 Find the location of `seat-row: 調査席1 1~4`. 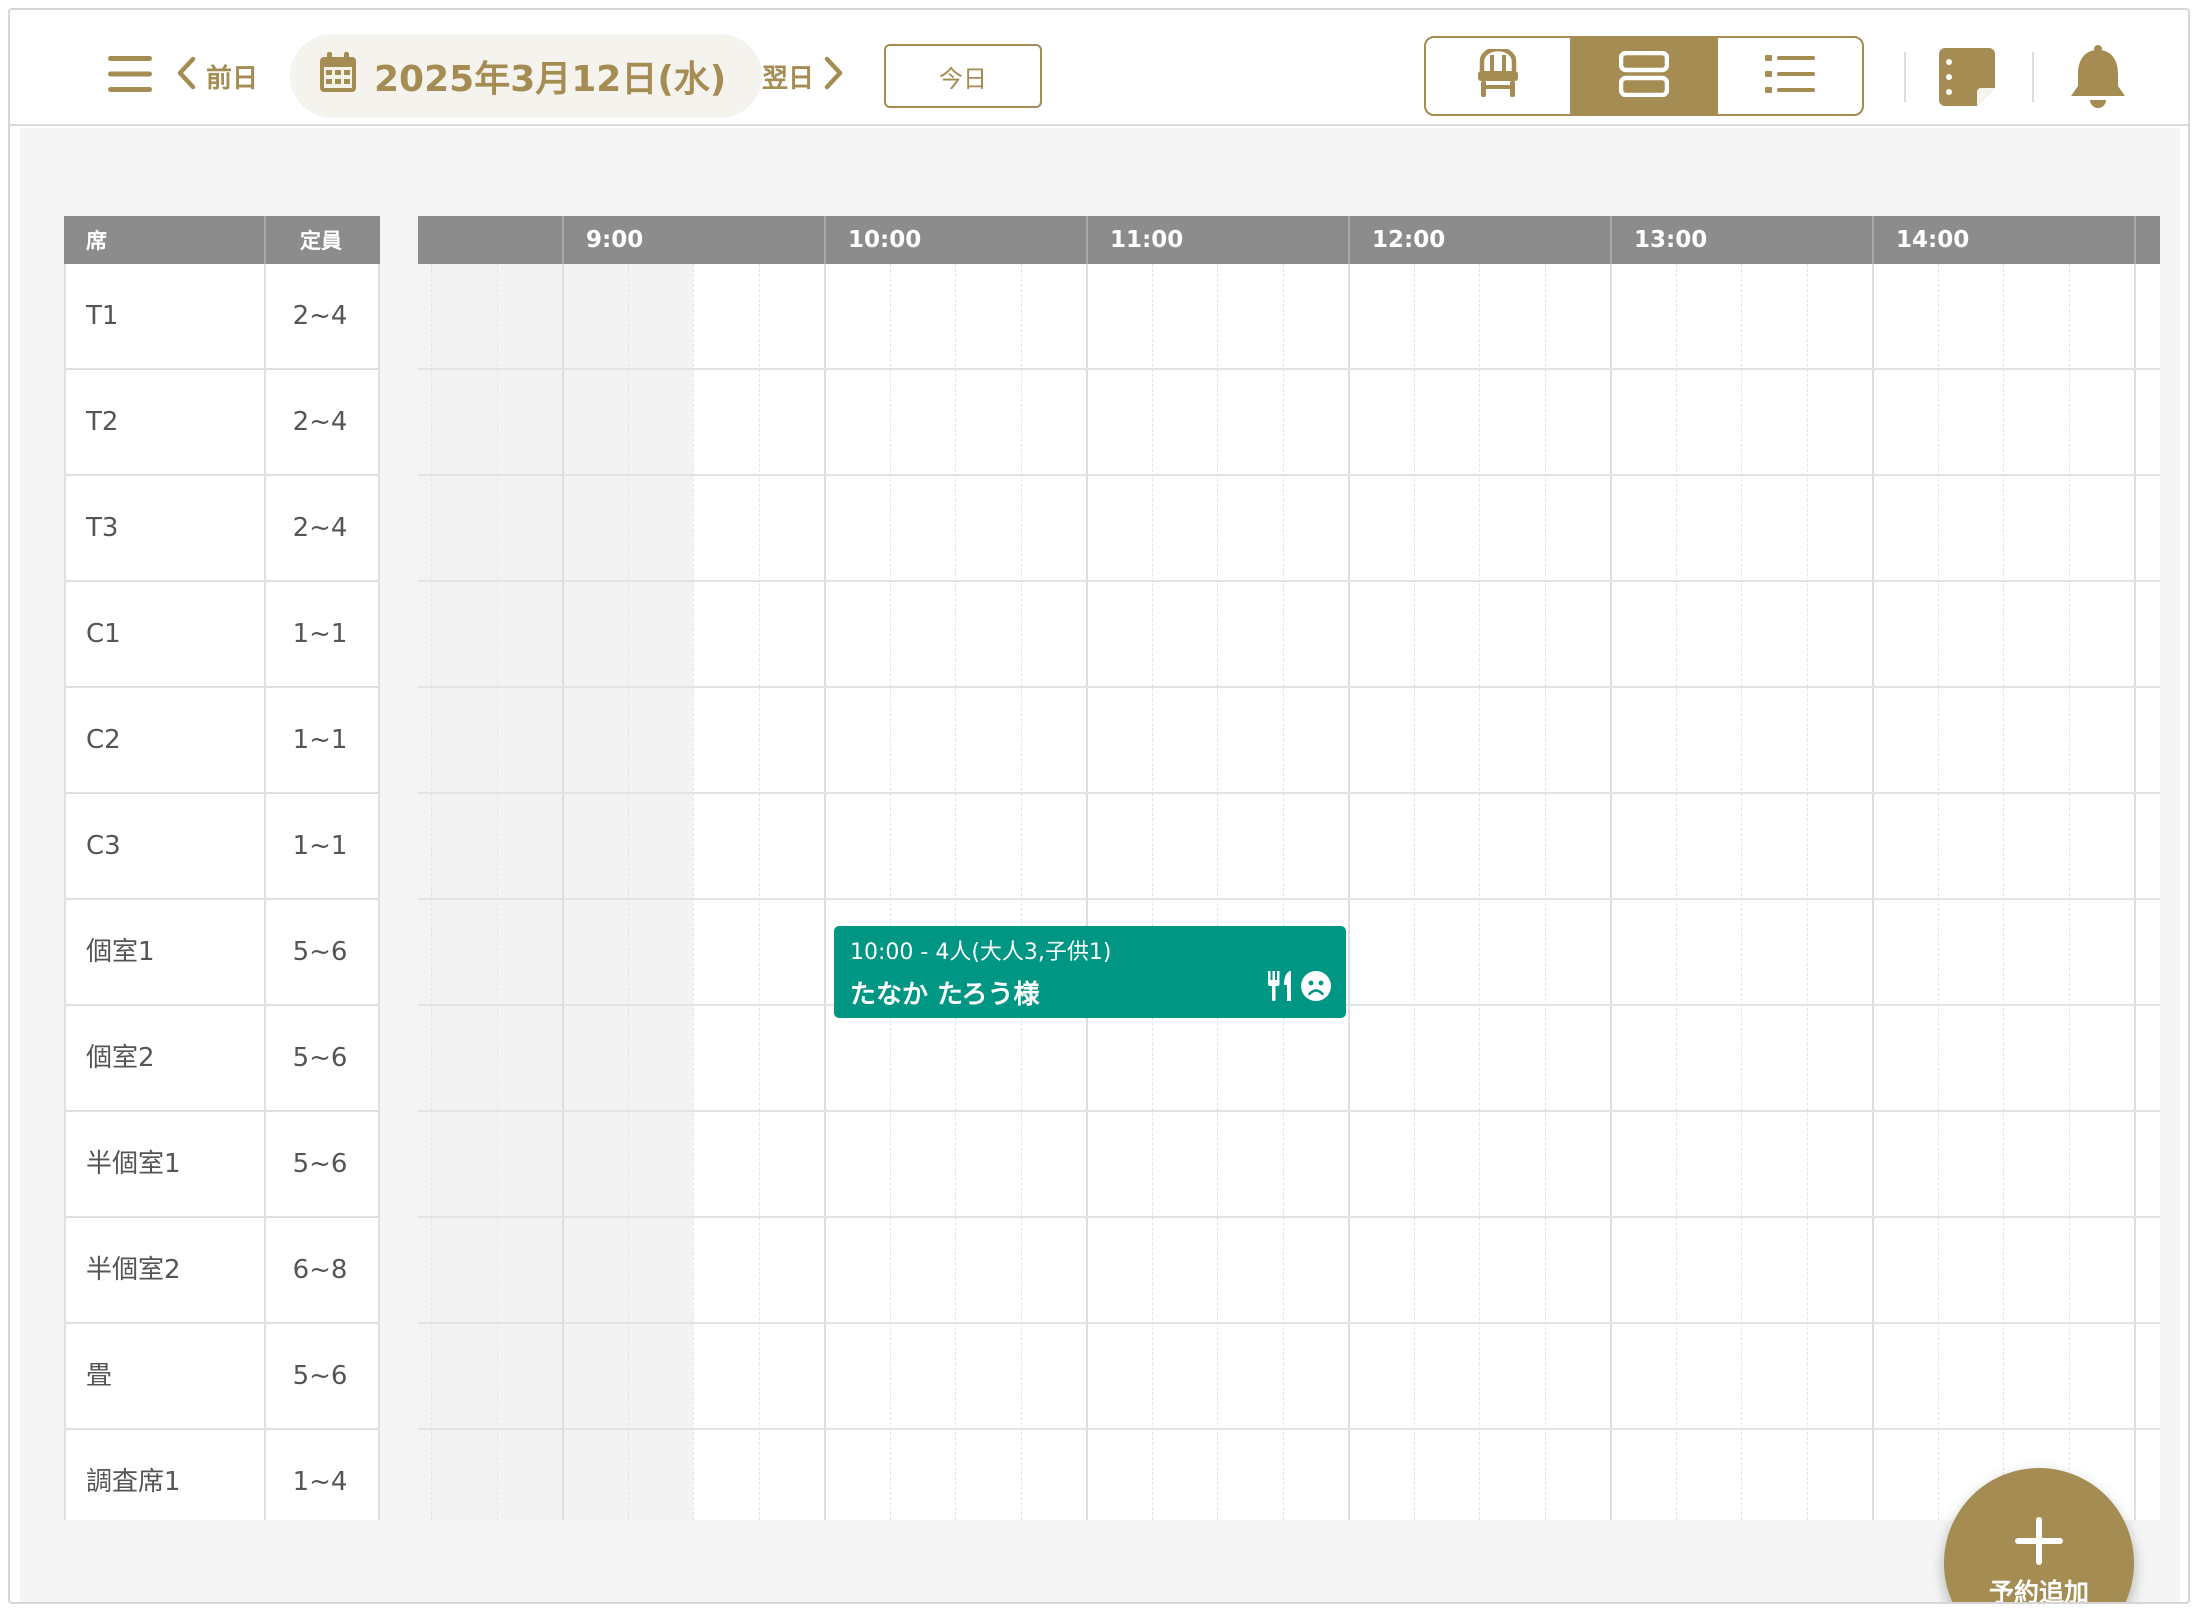

seat-row: 調査席1 1~4 is located at coordinates (222, 1475).